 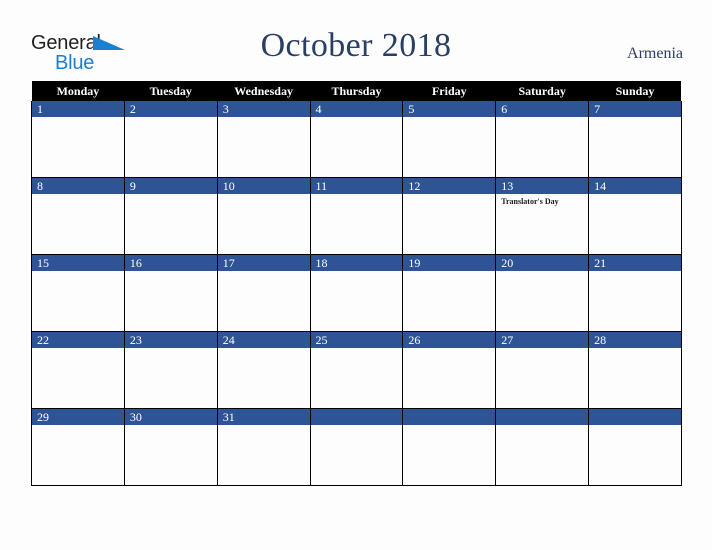 I want to click on calendar-day-cell: 6, so click(x=542, y=139).